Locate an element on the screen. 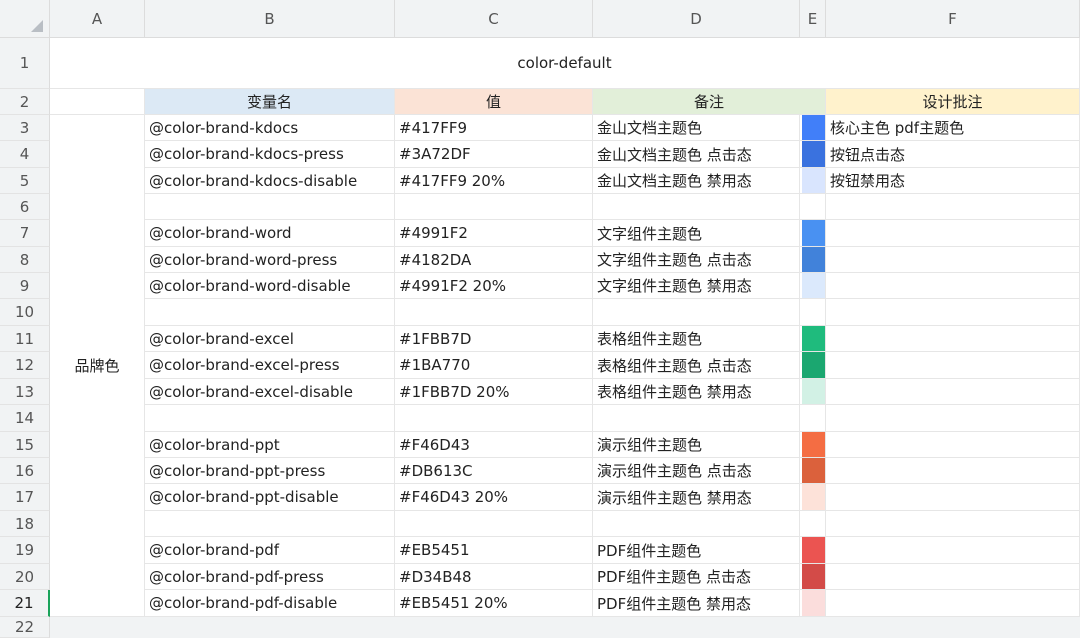  row-header-3: 3 is located at coordinates (25, 128).